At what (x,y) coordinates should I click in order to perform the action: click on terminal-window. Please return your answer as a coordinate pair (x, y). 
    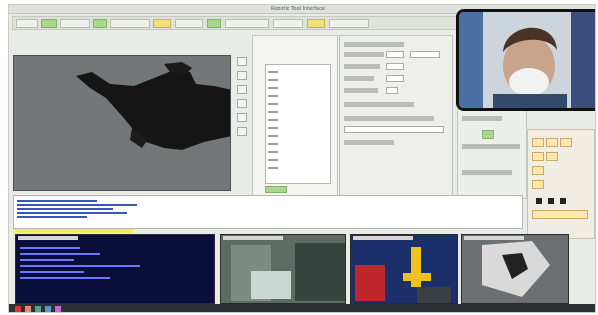
    Looking at the image, I should click on (115, 269).